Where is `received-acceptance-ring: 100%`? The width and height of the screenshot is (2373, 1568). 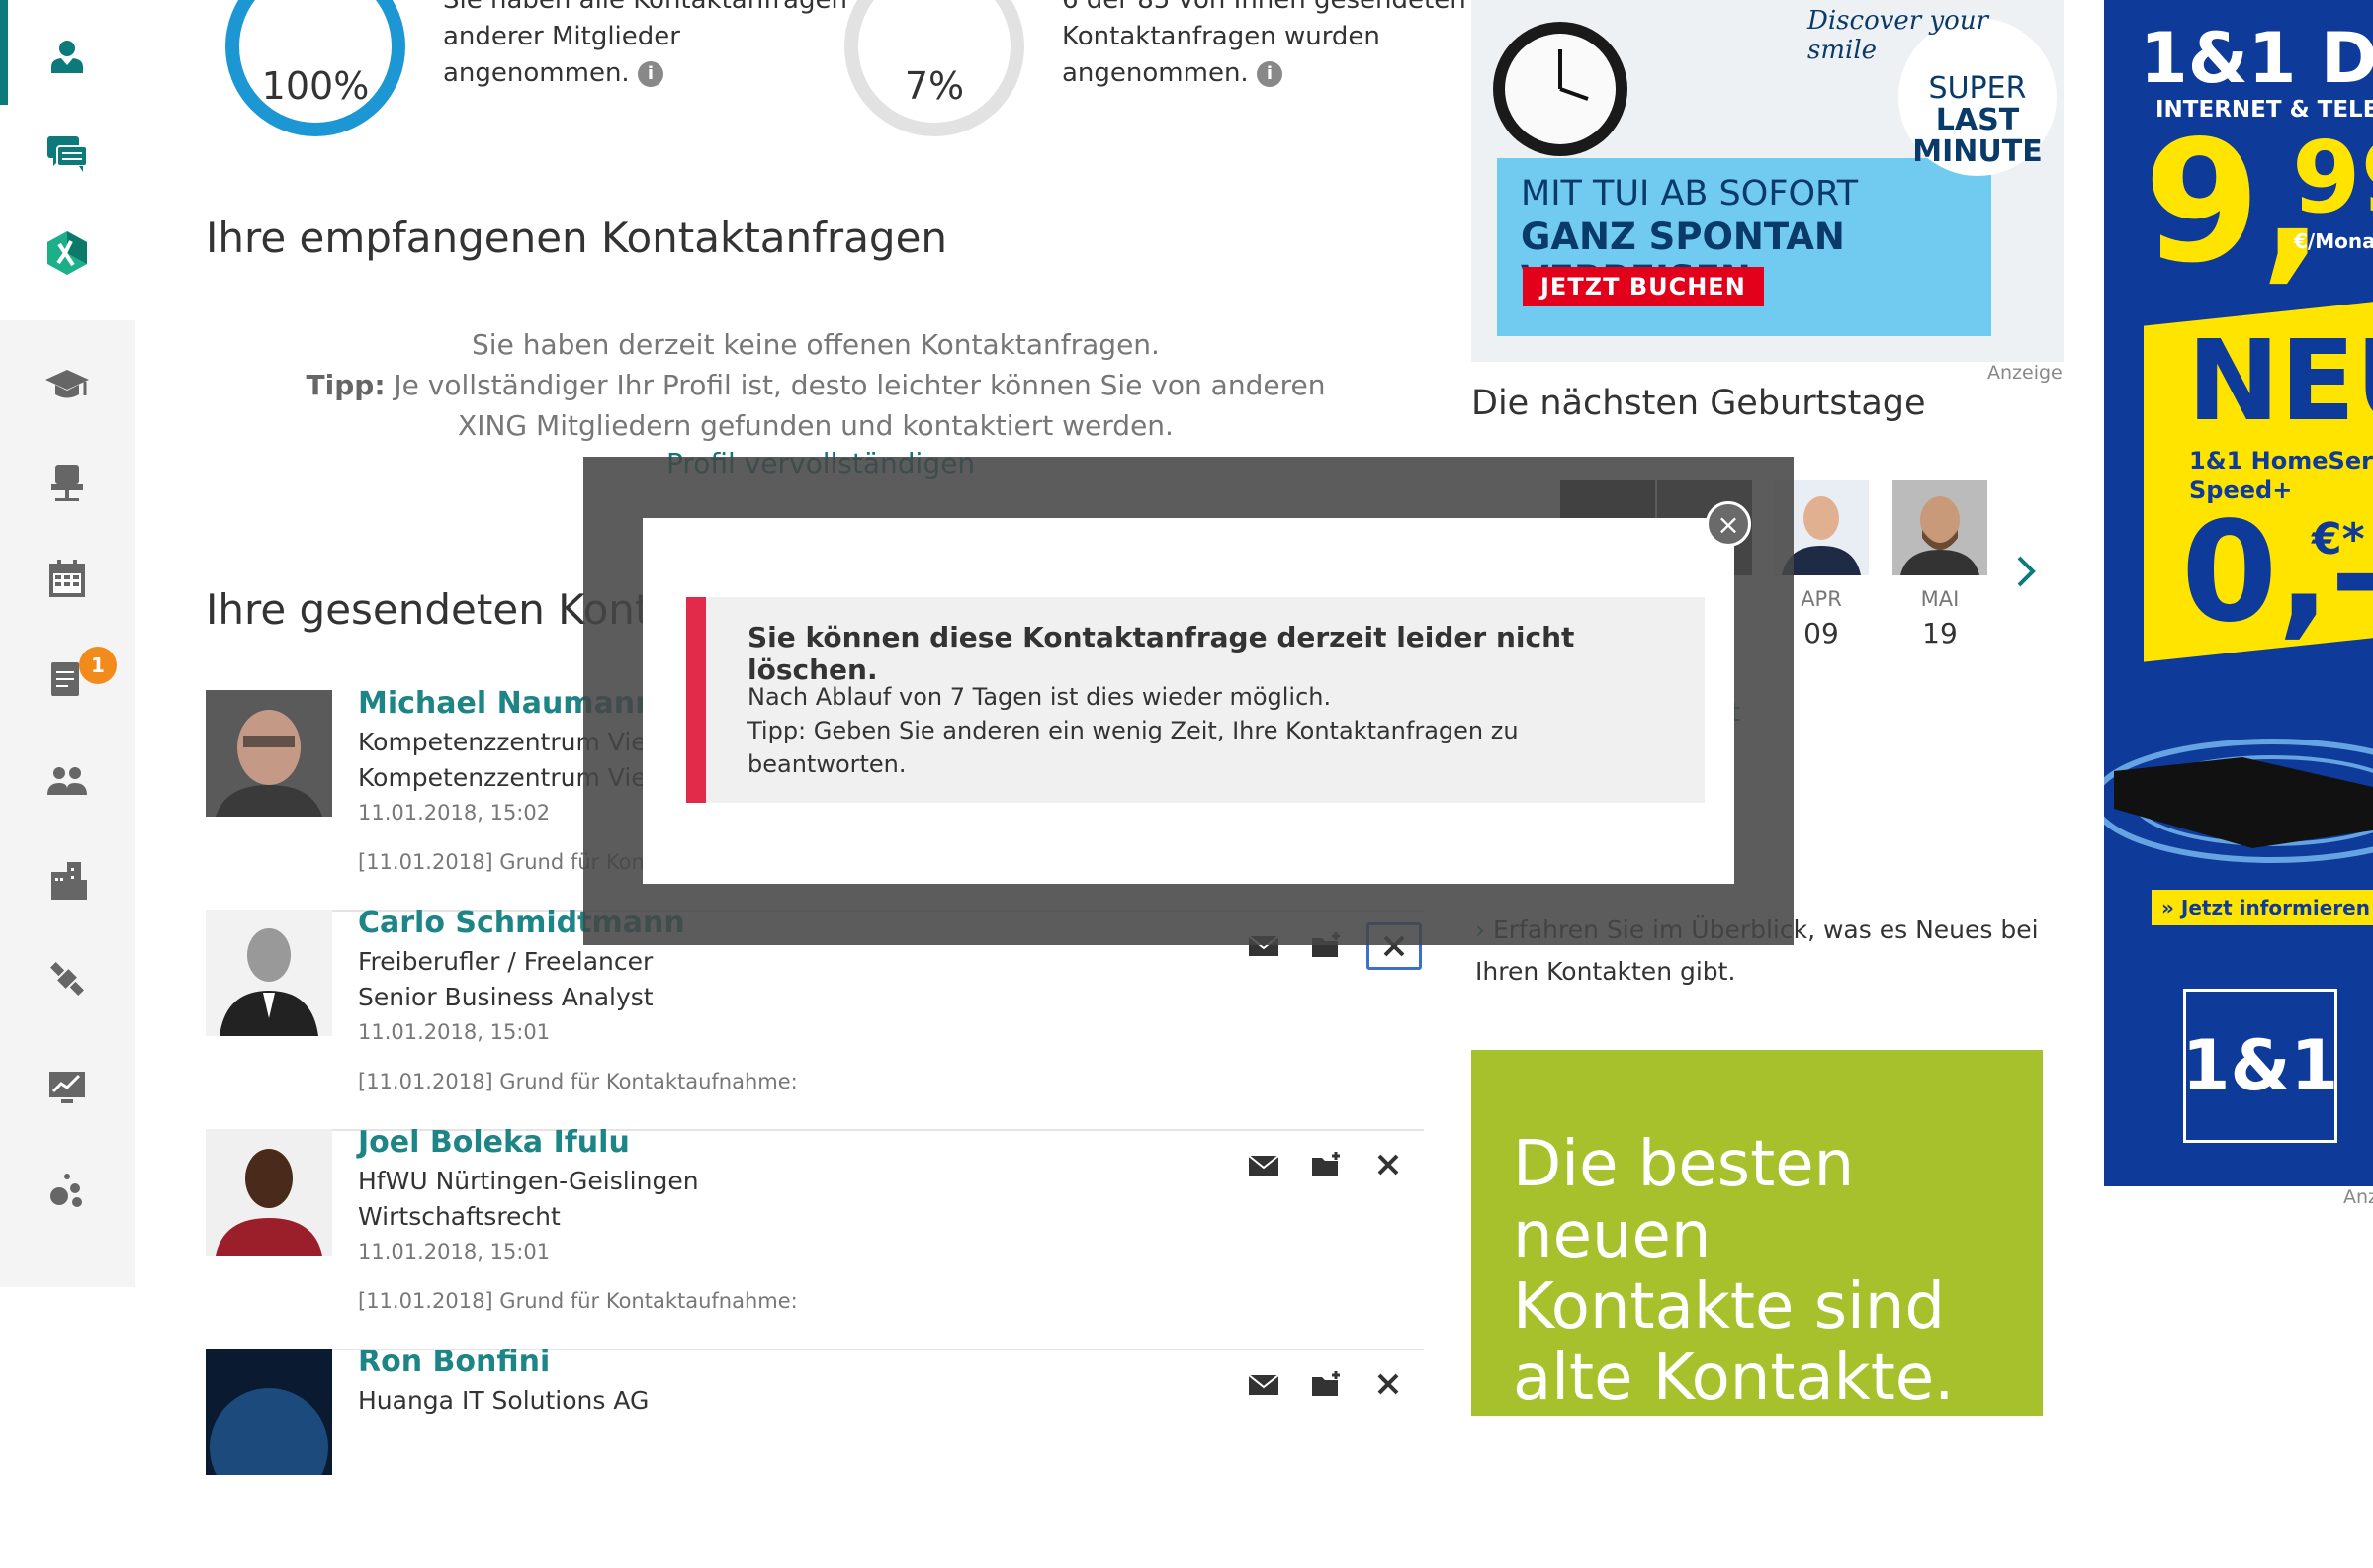
received-acceptance-ring: 100% is located at coordinates (315, 68).